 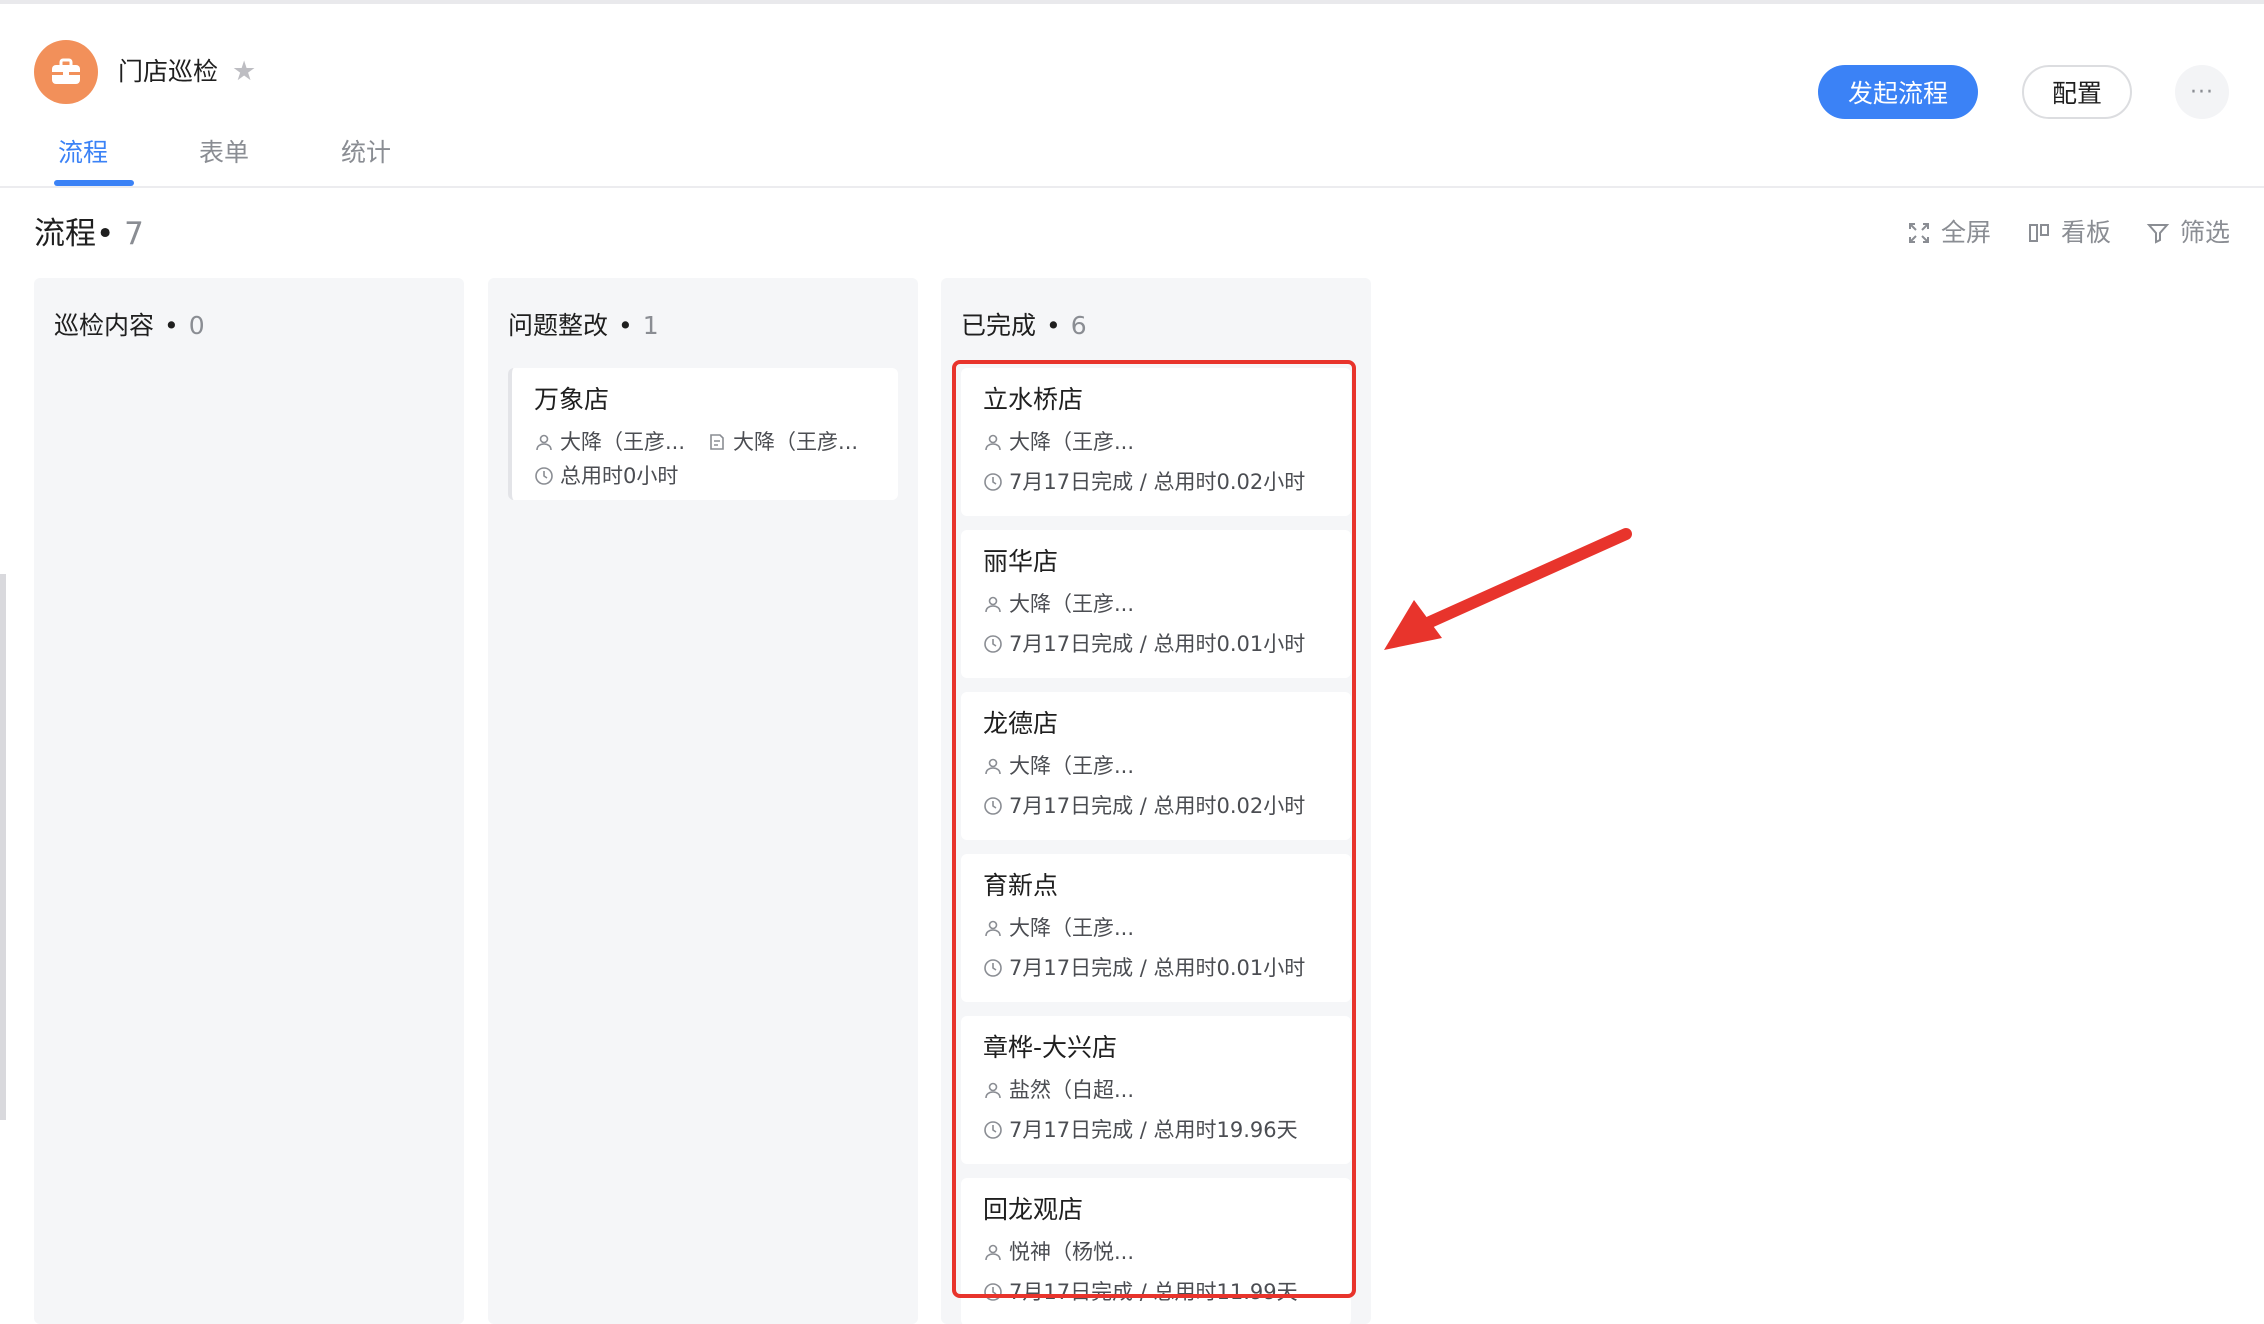 What do you see at coordinates (224, 153) in the screenshot?
I see `tab-form: 表单` at bounding box center [224, 153].